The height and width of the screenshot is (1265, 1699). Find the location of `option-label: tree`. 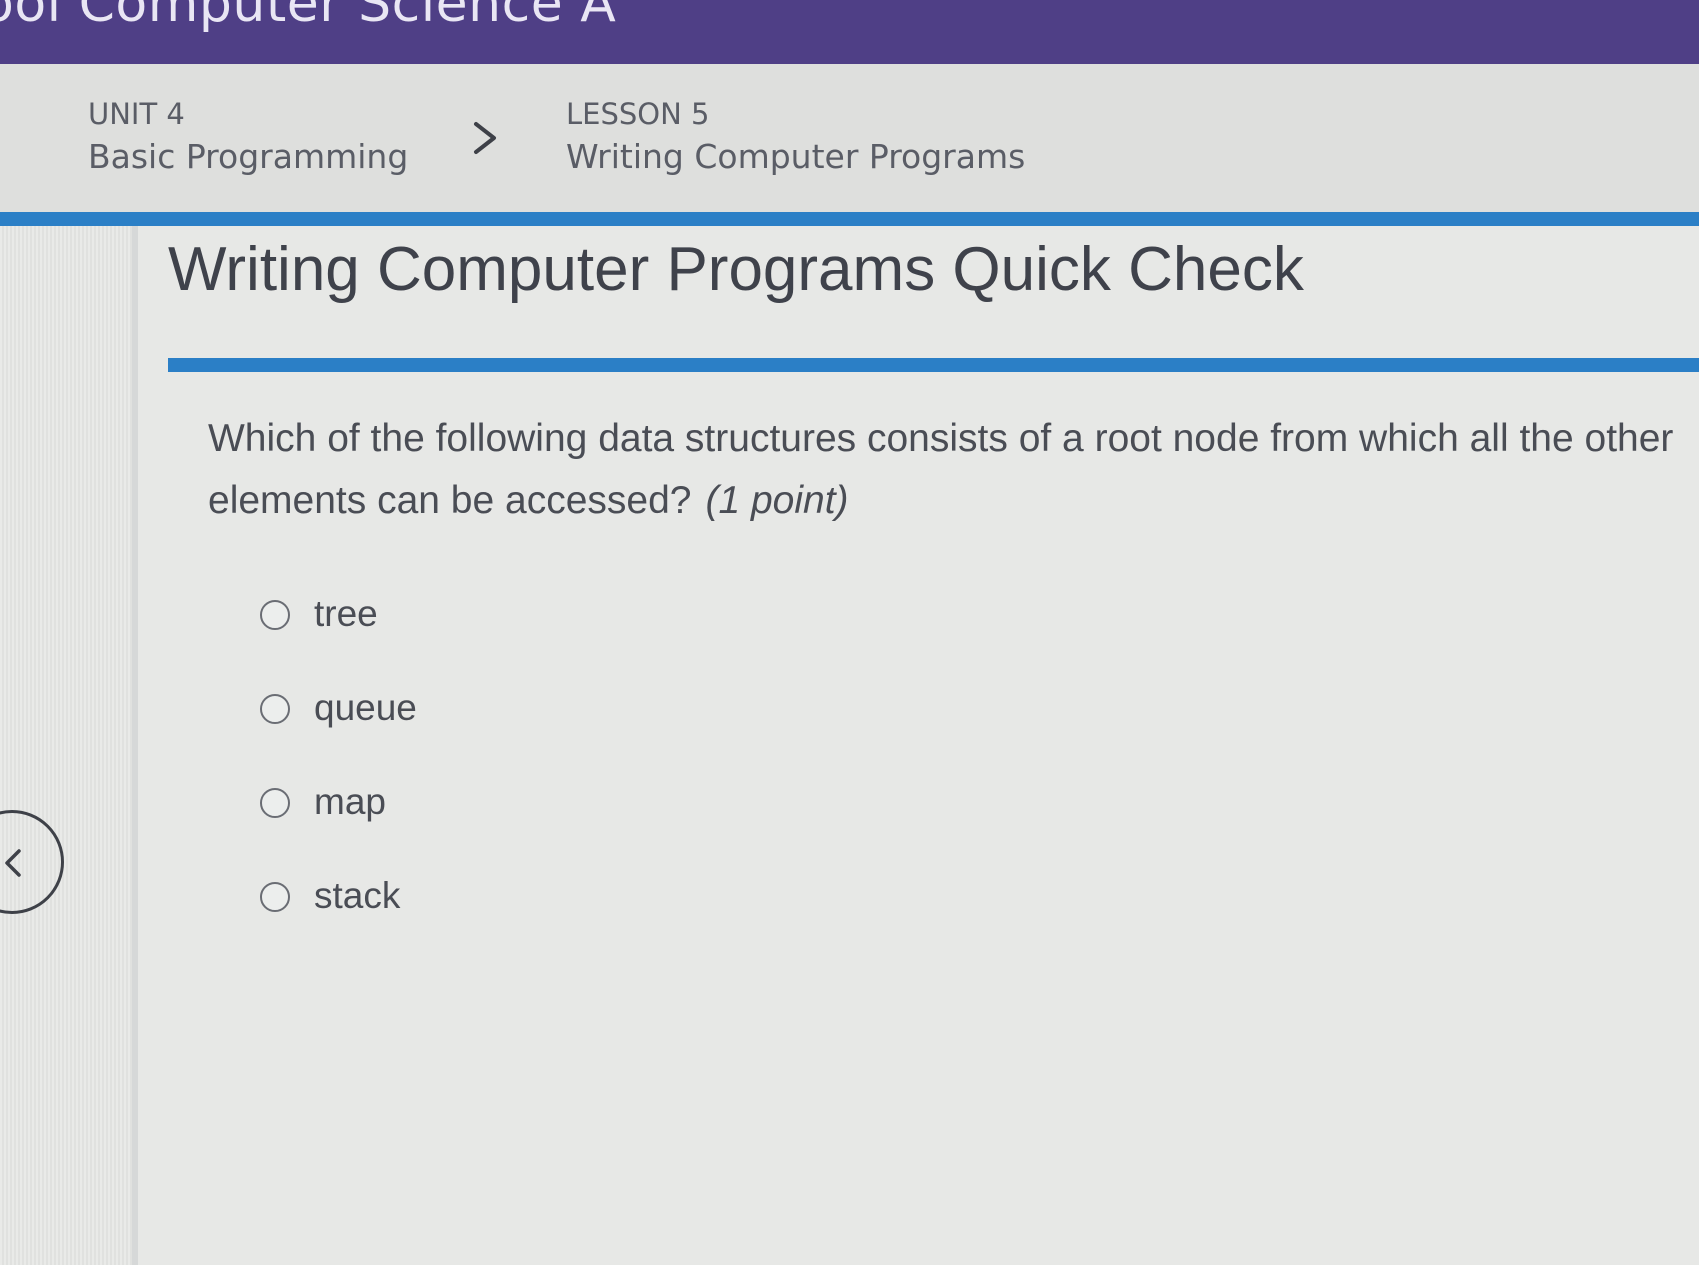

option-label: tree is located at coordinates (346, 613).